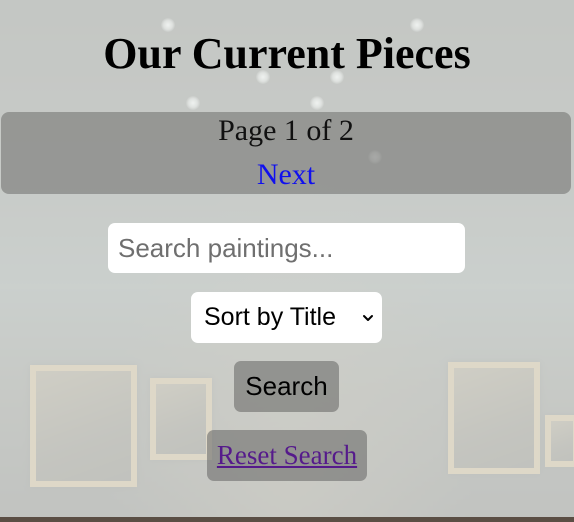 The image size is (574, 522). What do you see at coordinates (287, 519) in the screenshot?
I see `bottom-edge` at bounding box center [287, 519].